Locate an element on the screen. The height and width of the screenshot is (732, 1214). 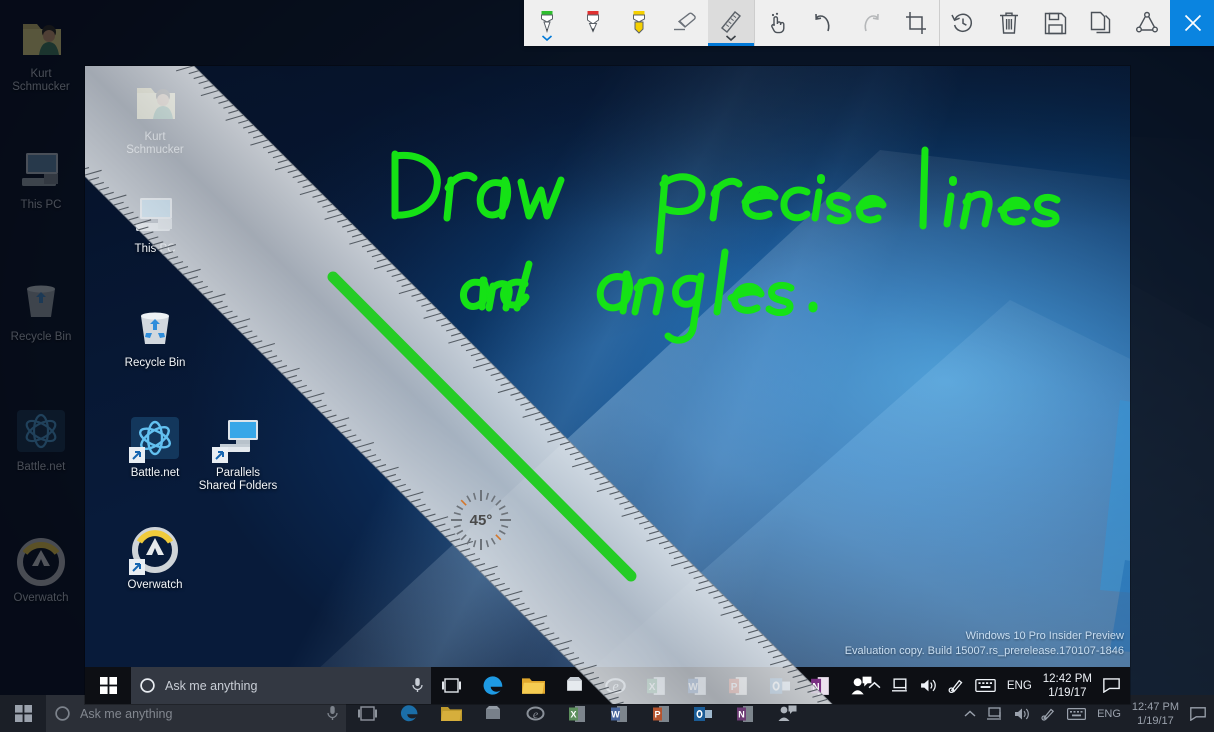
clock-bg: 12:47 PM 1/19/17 is located at coordinates (1155, 714).